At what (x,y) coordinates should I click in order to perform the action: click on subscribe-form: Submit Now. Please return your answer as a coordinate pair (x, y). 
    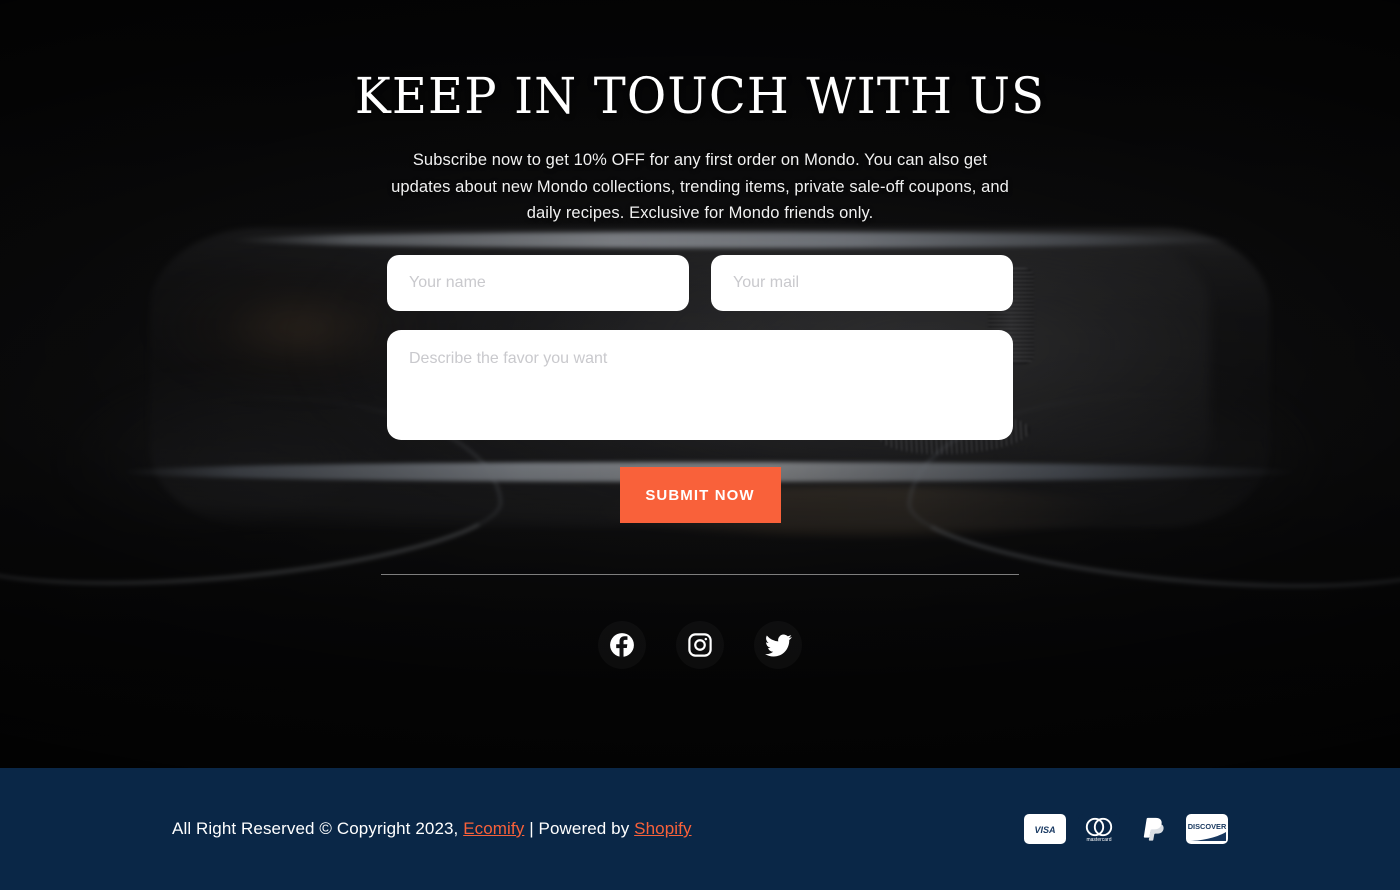
    Looking at the image, I should click on (700, 389).